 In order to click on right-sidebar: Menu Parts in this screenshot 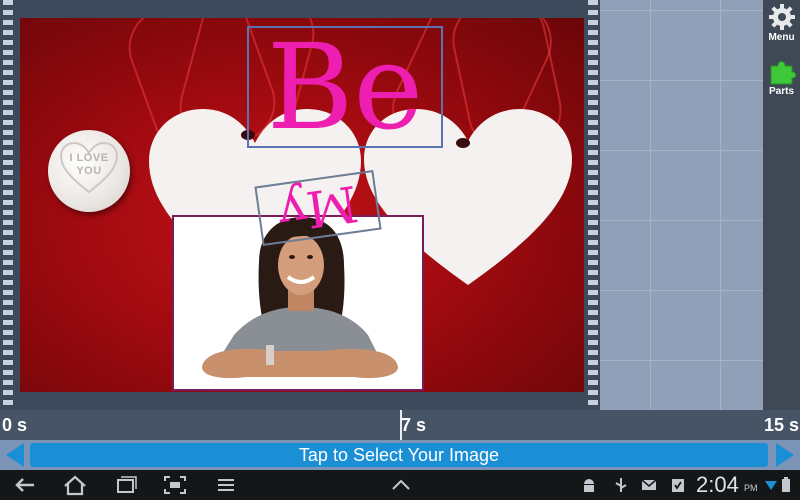, I will do `click(781, 205)`.